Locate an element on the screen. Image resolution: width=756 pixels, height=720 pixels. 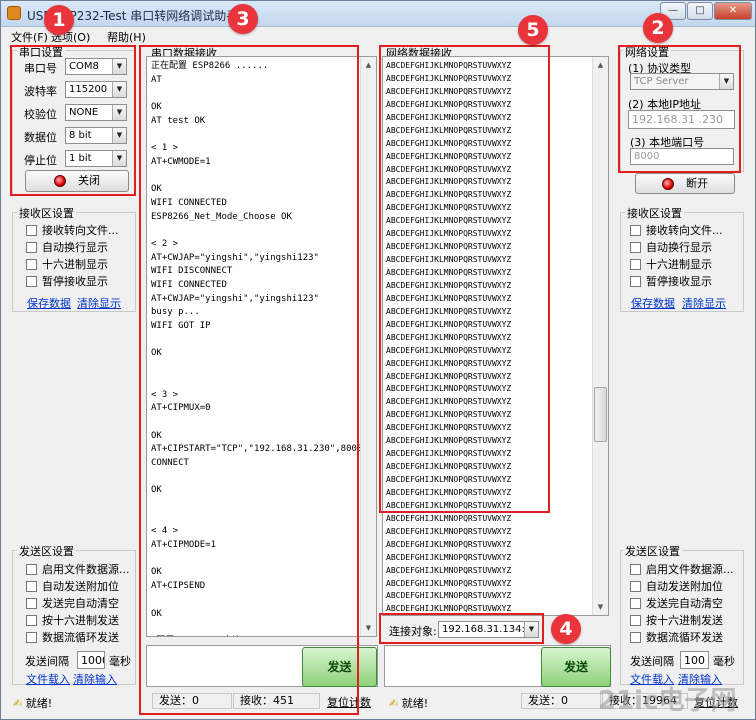
left-recv-option-pause: 暂停接收显示 is located at coordinates (67, 282).